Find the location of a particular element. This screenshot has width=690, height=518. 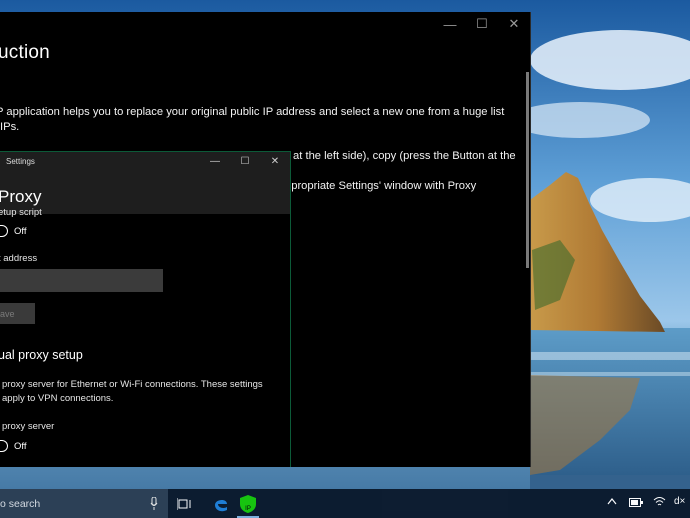

wifi-icon is located at coordinates (659, 503).